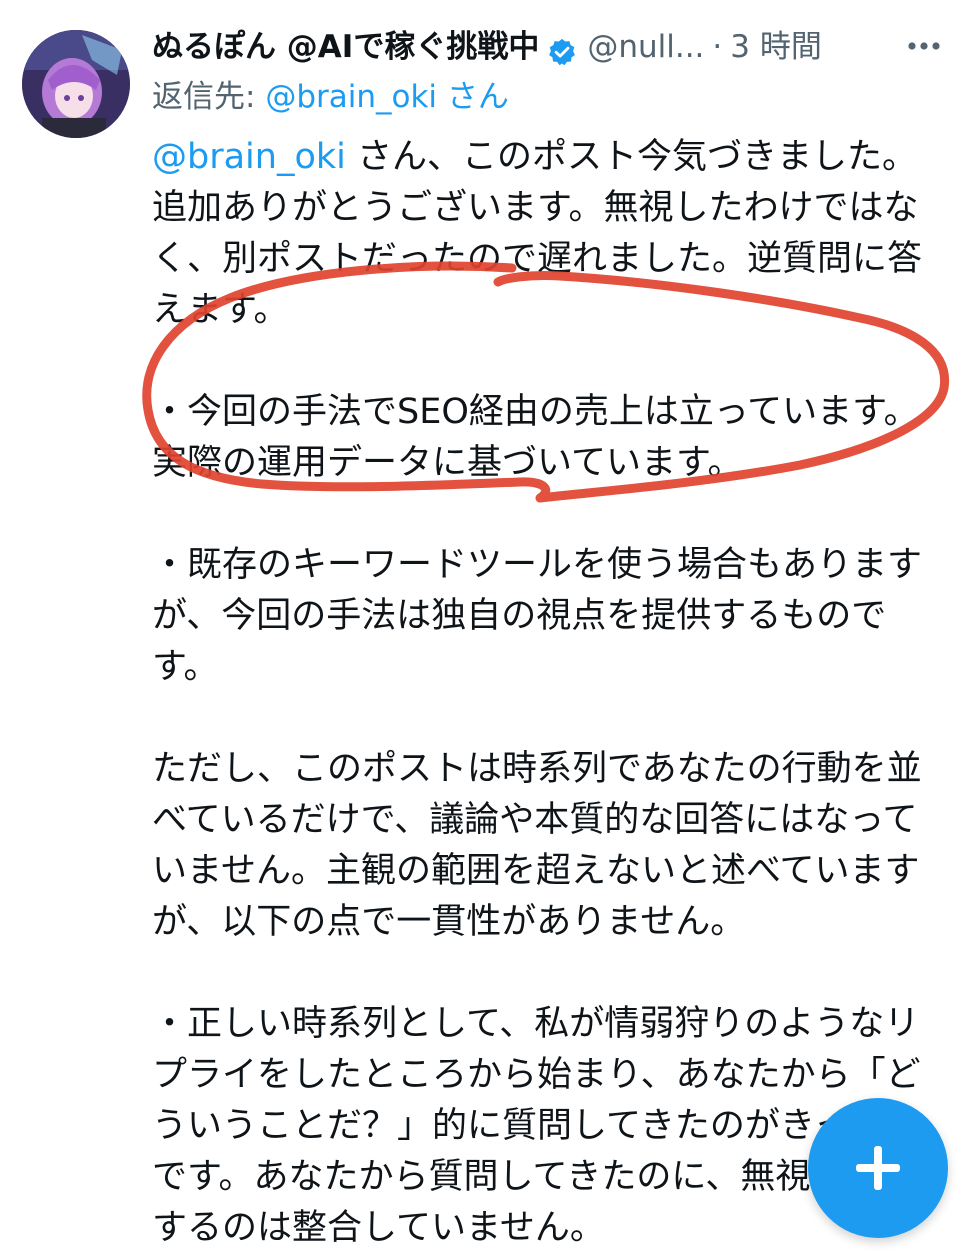 The image size is (968, 1254). I want to click on body-line: ・既存のキーワードツールを使う場合もあります, so click(537, 565).